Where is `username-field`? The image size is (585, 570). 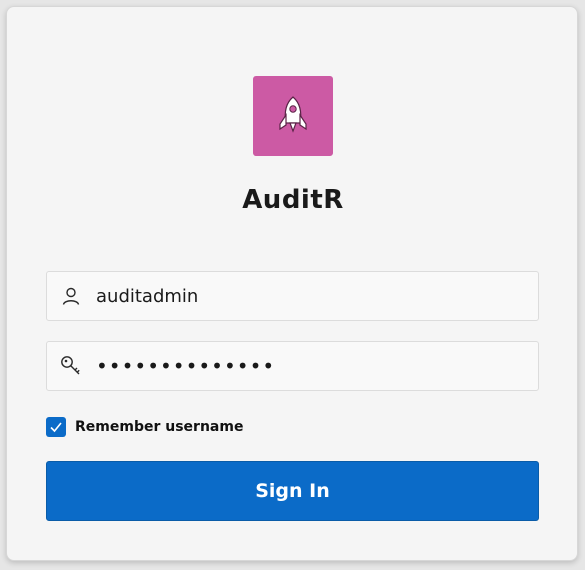
username-field is located at coordinates (292, 296).